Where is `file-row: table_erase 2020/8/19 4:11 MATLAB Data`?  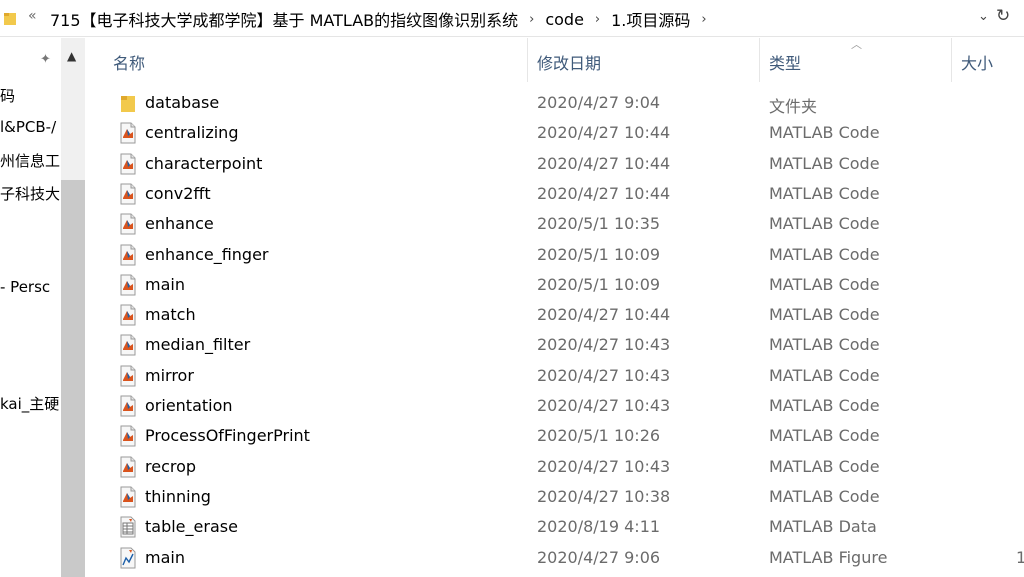 file-row: table_erase 2020/8/19 4:11 MATLAB Data is located at coordinates (567, 527).